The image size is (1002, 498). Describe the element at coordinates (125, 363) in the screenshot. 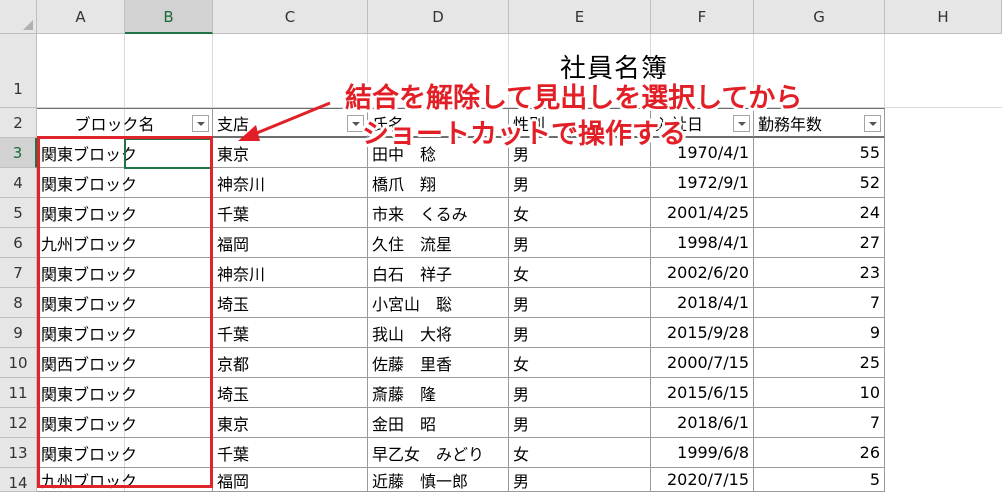

I see `cell-block: 関西ブロック` at that location.